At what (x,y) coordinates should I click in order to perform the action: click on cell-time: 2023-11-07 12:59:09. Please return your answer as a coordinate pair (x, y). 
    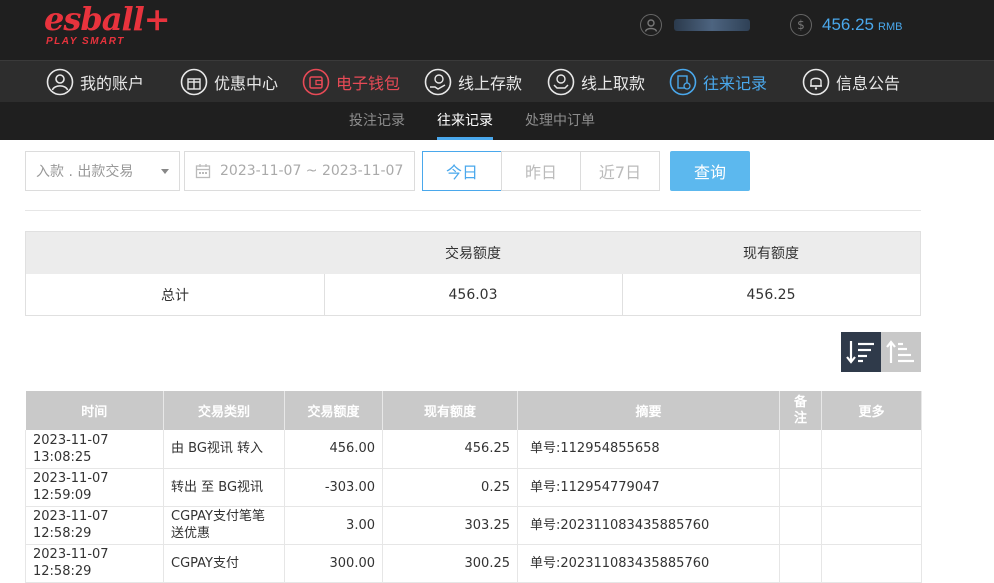
    Looking at the image, I should click on (94, 487).